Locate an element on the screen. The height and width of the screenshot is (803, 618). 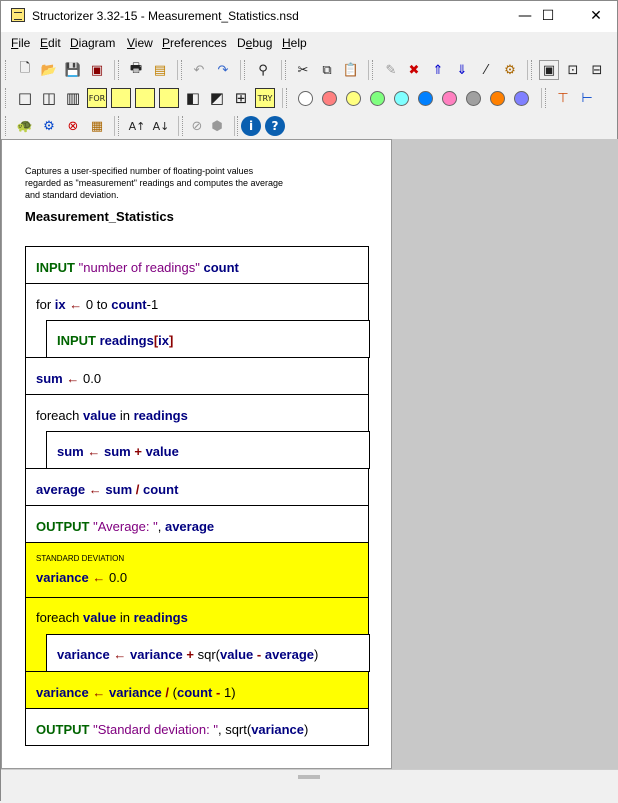
color-white-button is located at coordinates (305, 98).